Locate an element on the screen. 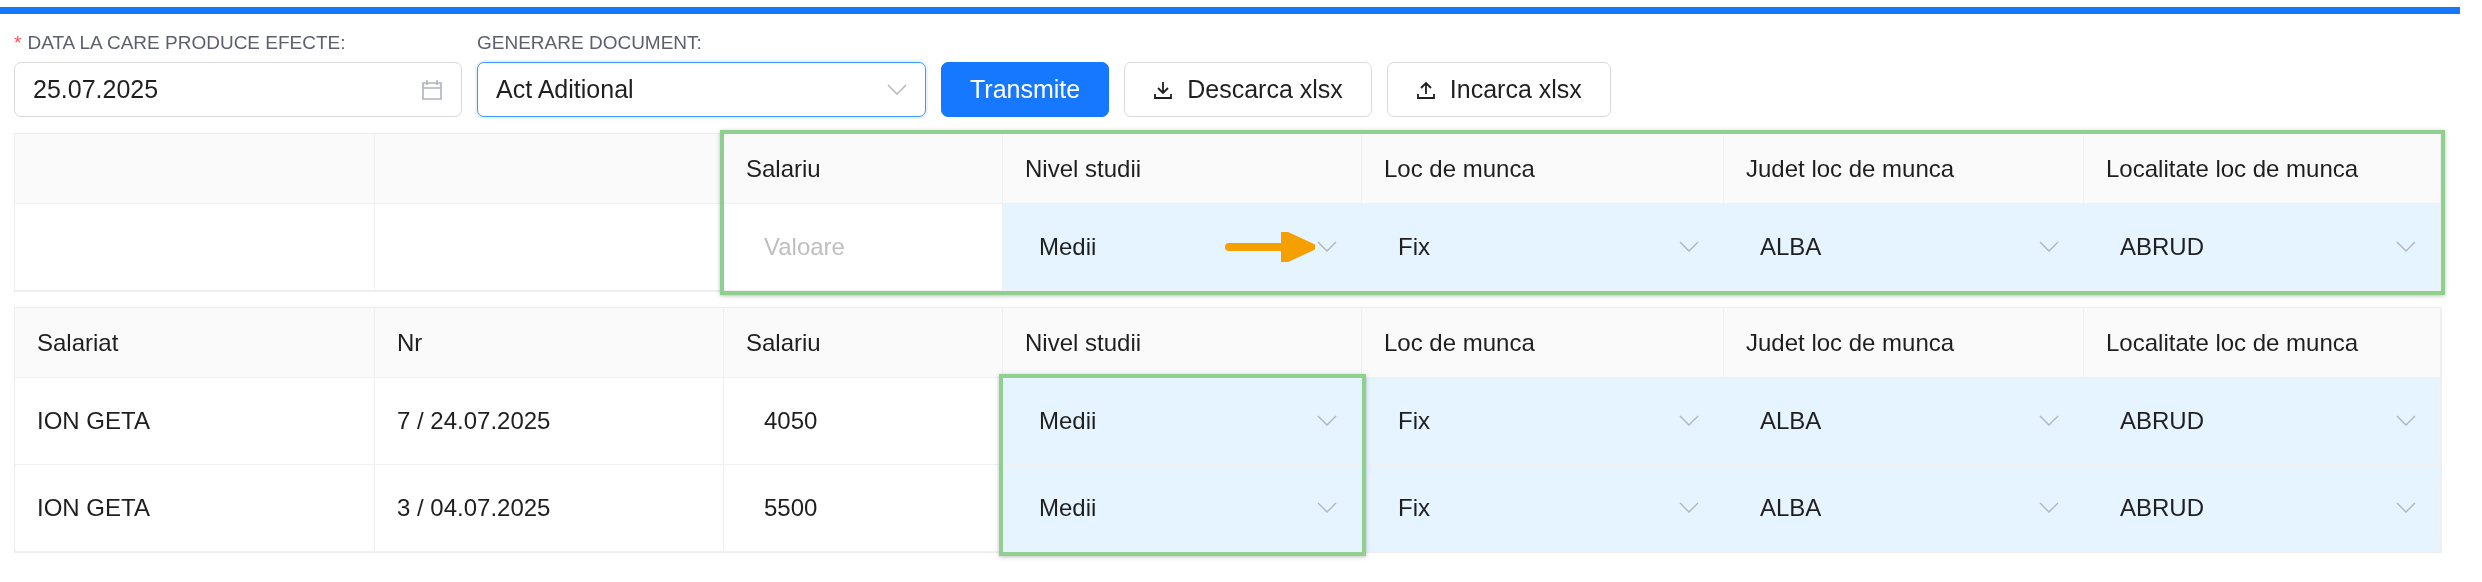 The width and height of the screenshot is (2482, 582). required-mark: * is located at coordinates (18, 43).